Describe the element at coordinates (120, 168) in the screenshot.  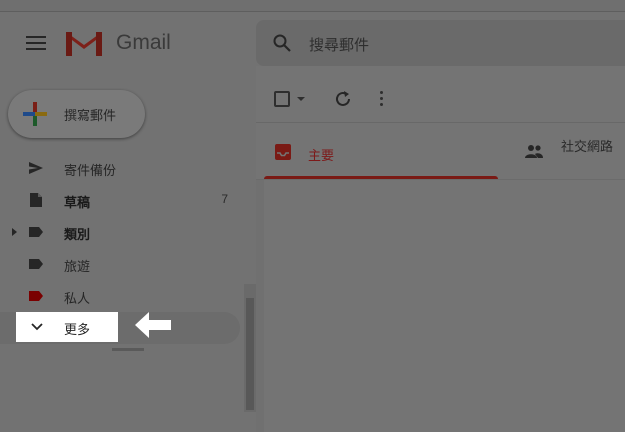
I see `sidebar-item-sent: 寄件備份` at that location.